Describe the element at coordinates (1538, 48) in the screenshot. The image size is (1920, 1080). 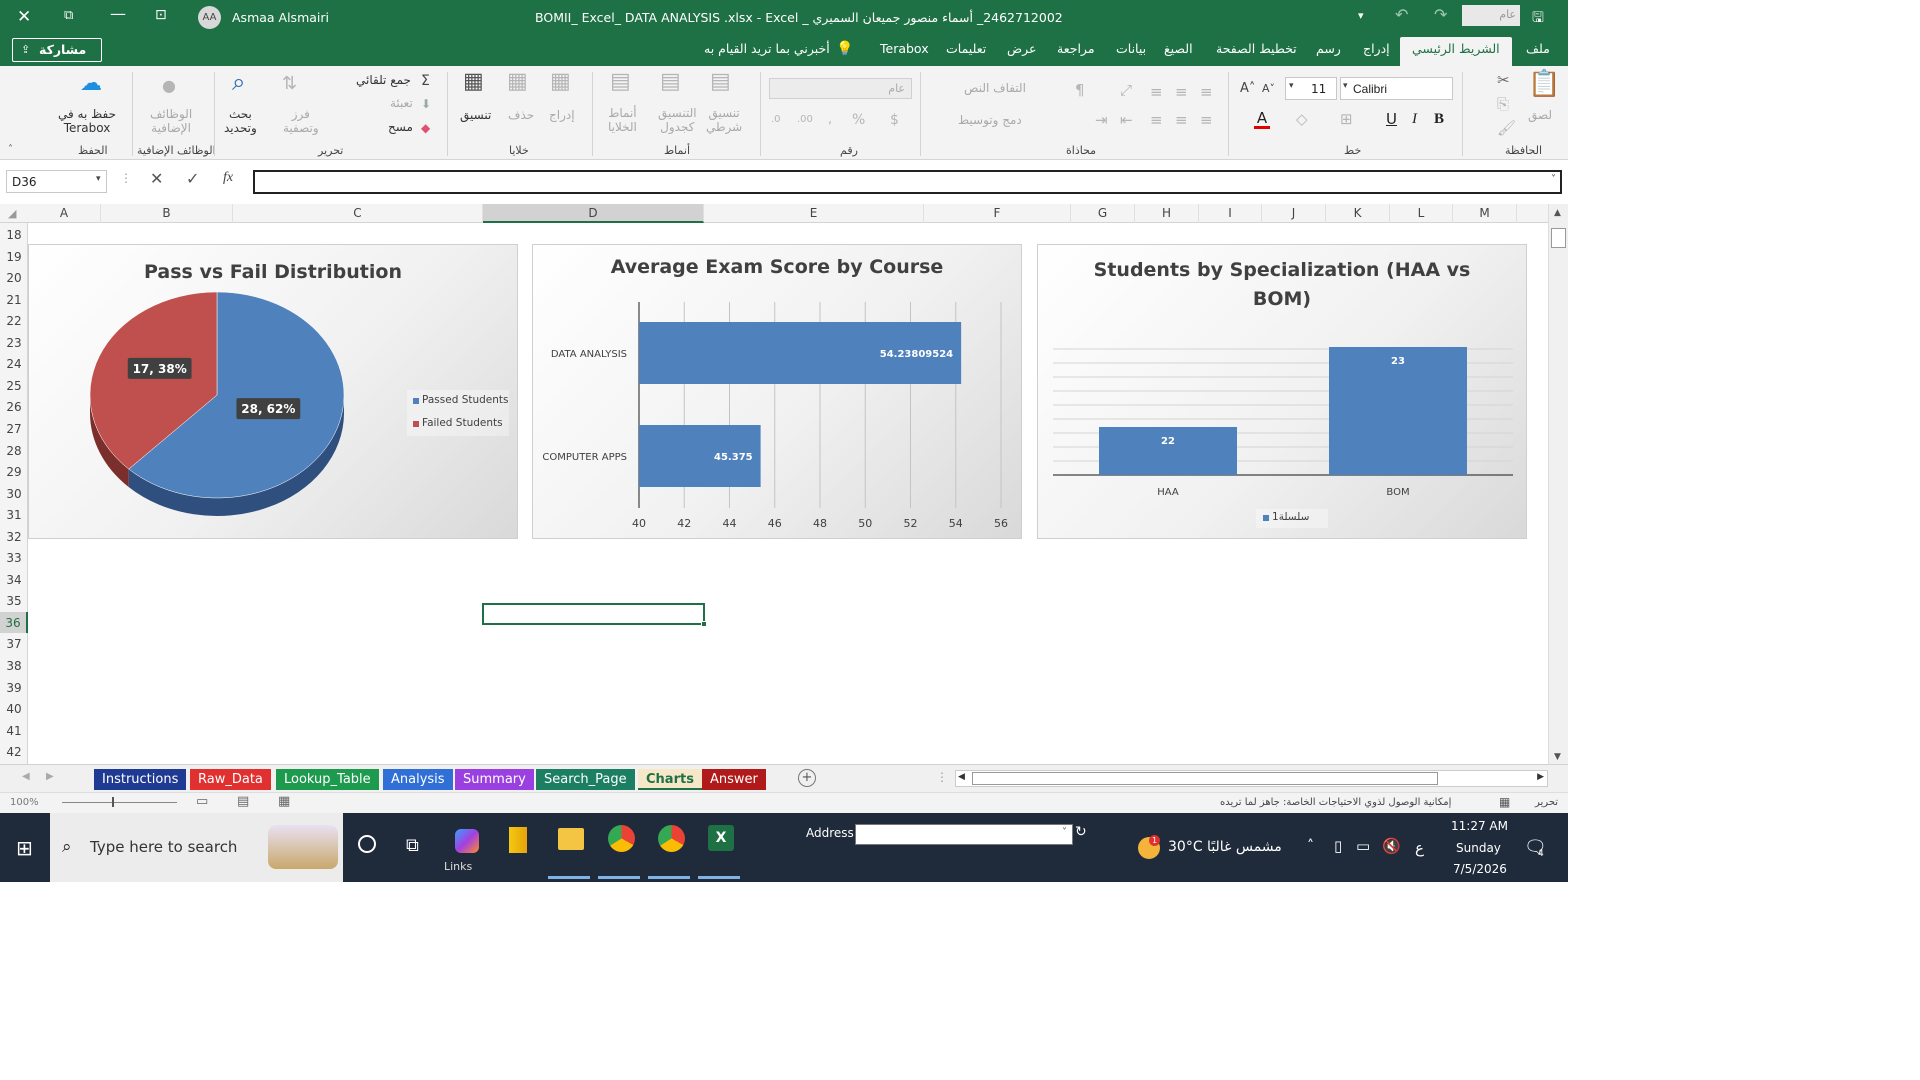
I see `tab-file: ملف` at that location.